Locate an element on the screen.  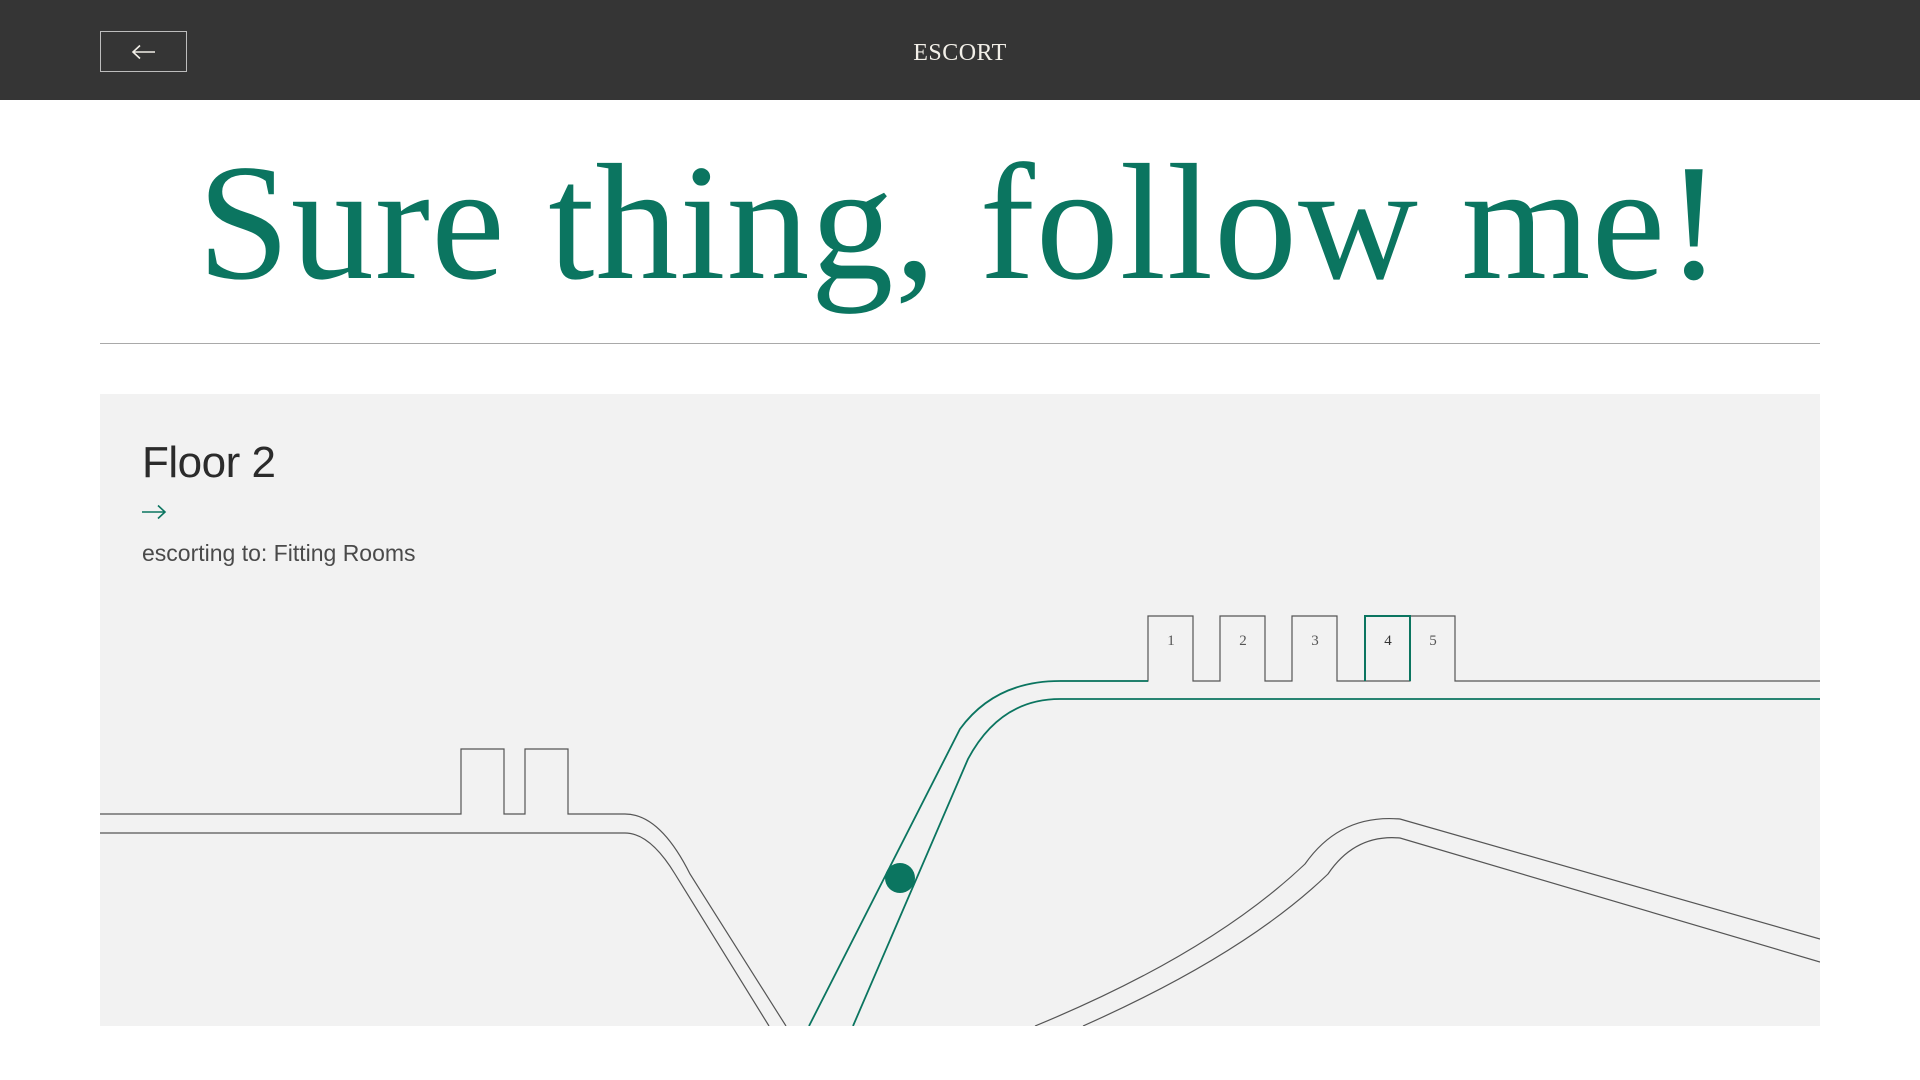
arrow-left-icon is located at coordinates (143, 51).